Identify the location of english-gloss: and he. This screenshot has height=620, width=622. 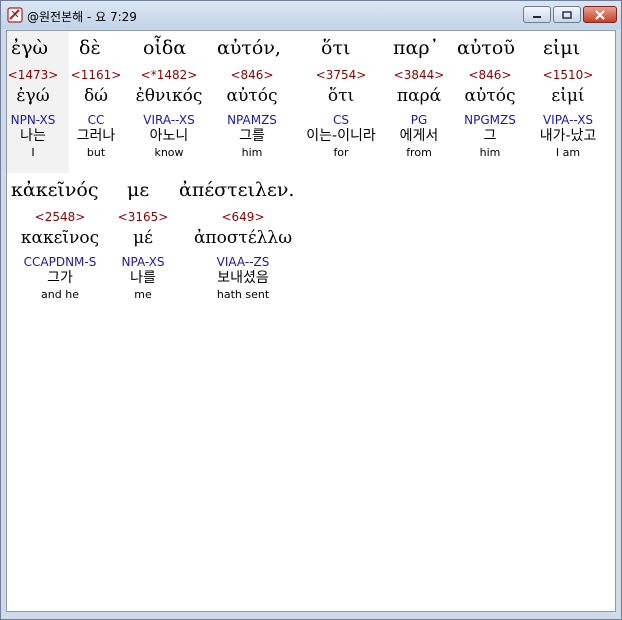
(60, 294).